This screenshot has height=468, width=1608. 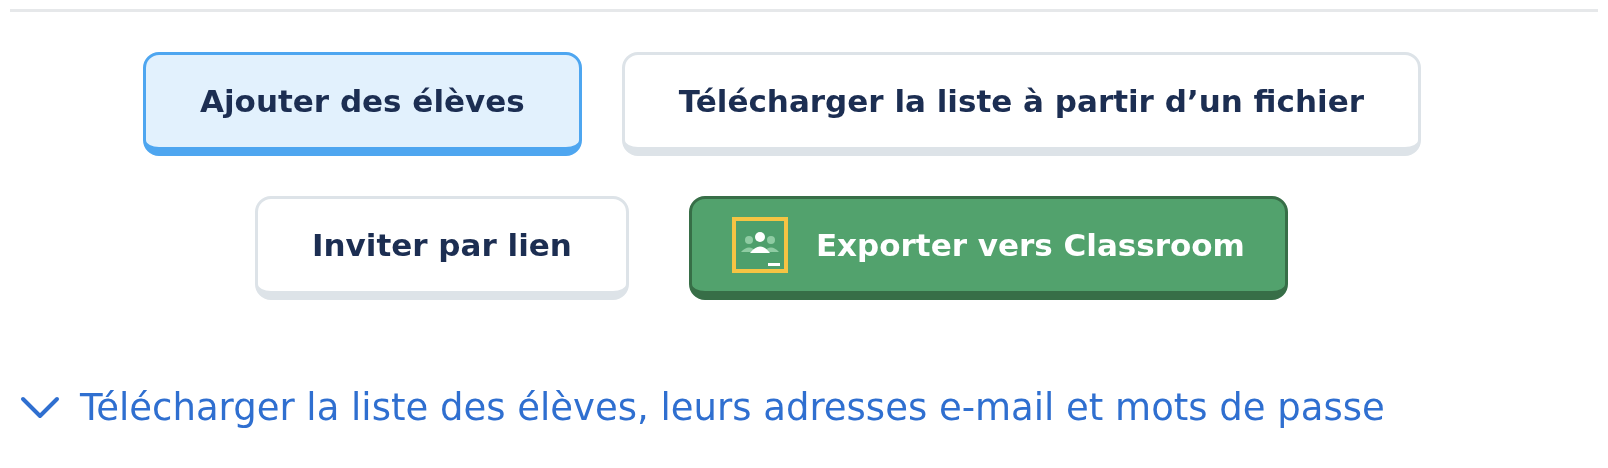 What do you see at coordinates (362, 104) in the screenshot?
I see `option-button: Ajouter des élèves` at bounding box center [362, 104].